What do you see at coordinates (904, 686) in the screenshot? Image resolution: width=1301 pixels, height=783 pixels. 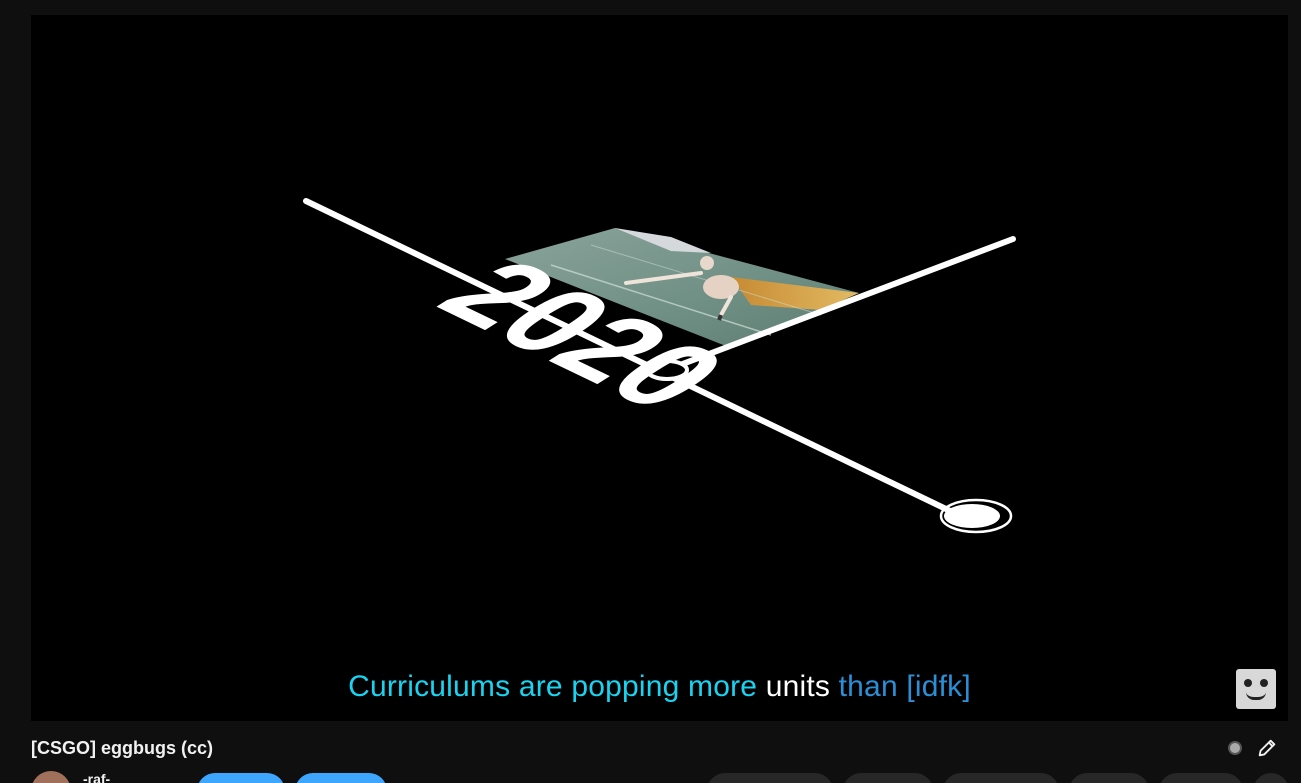 I see `subtitle-part: than [idfk]` at bounding box center [904, 686].